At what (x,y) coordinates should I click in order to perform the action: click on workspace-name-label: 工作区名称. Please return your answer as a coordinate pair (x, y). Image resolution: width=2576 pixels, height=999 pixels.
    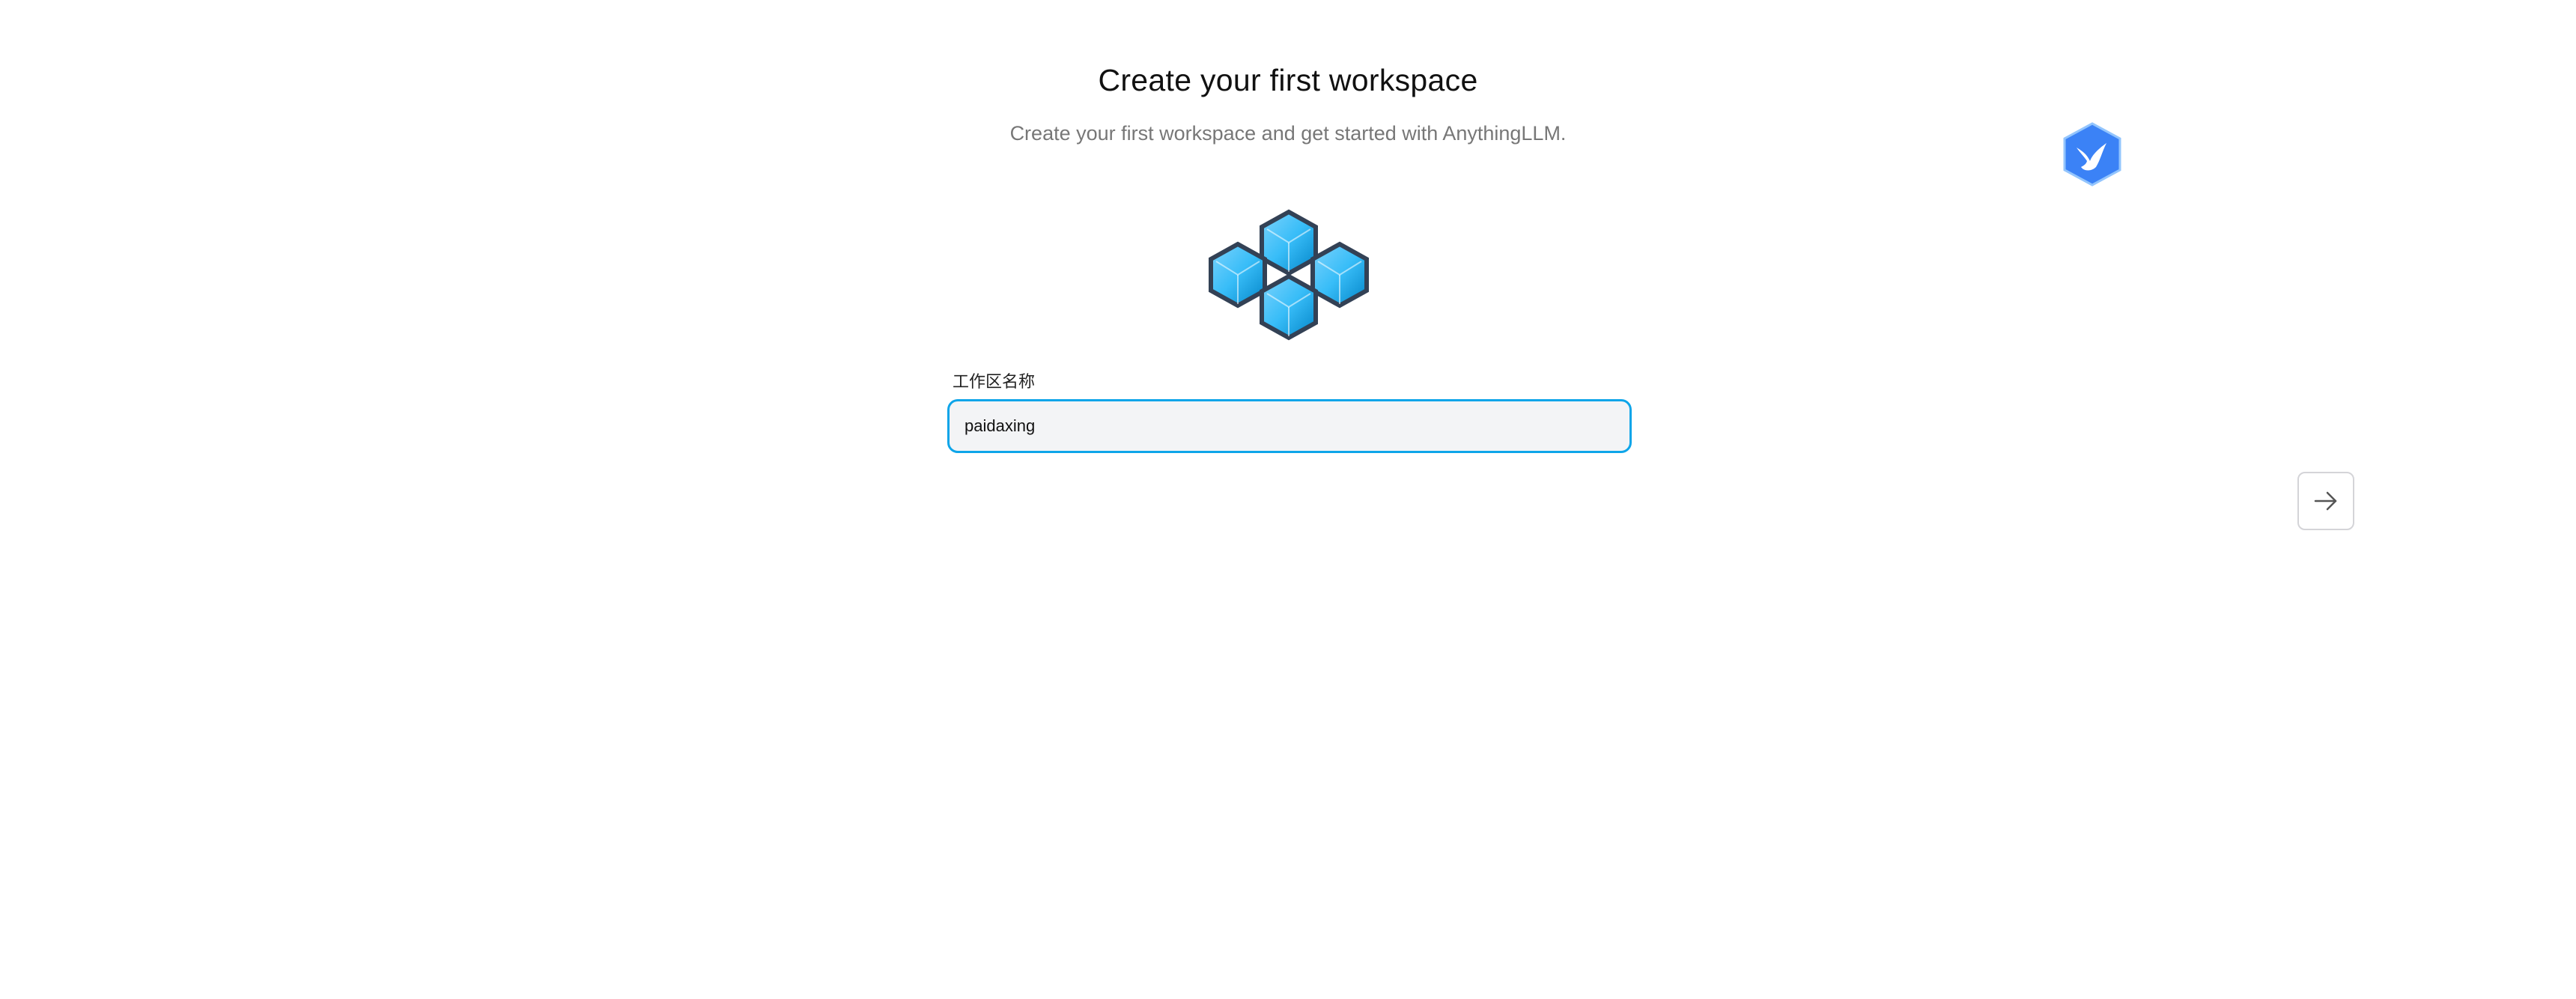
    Looking at the image, I should click on (994, 381).